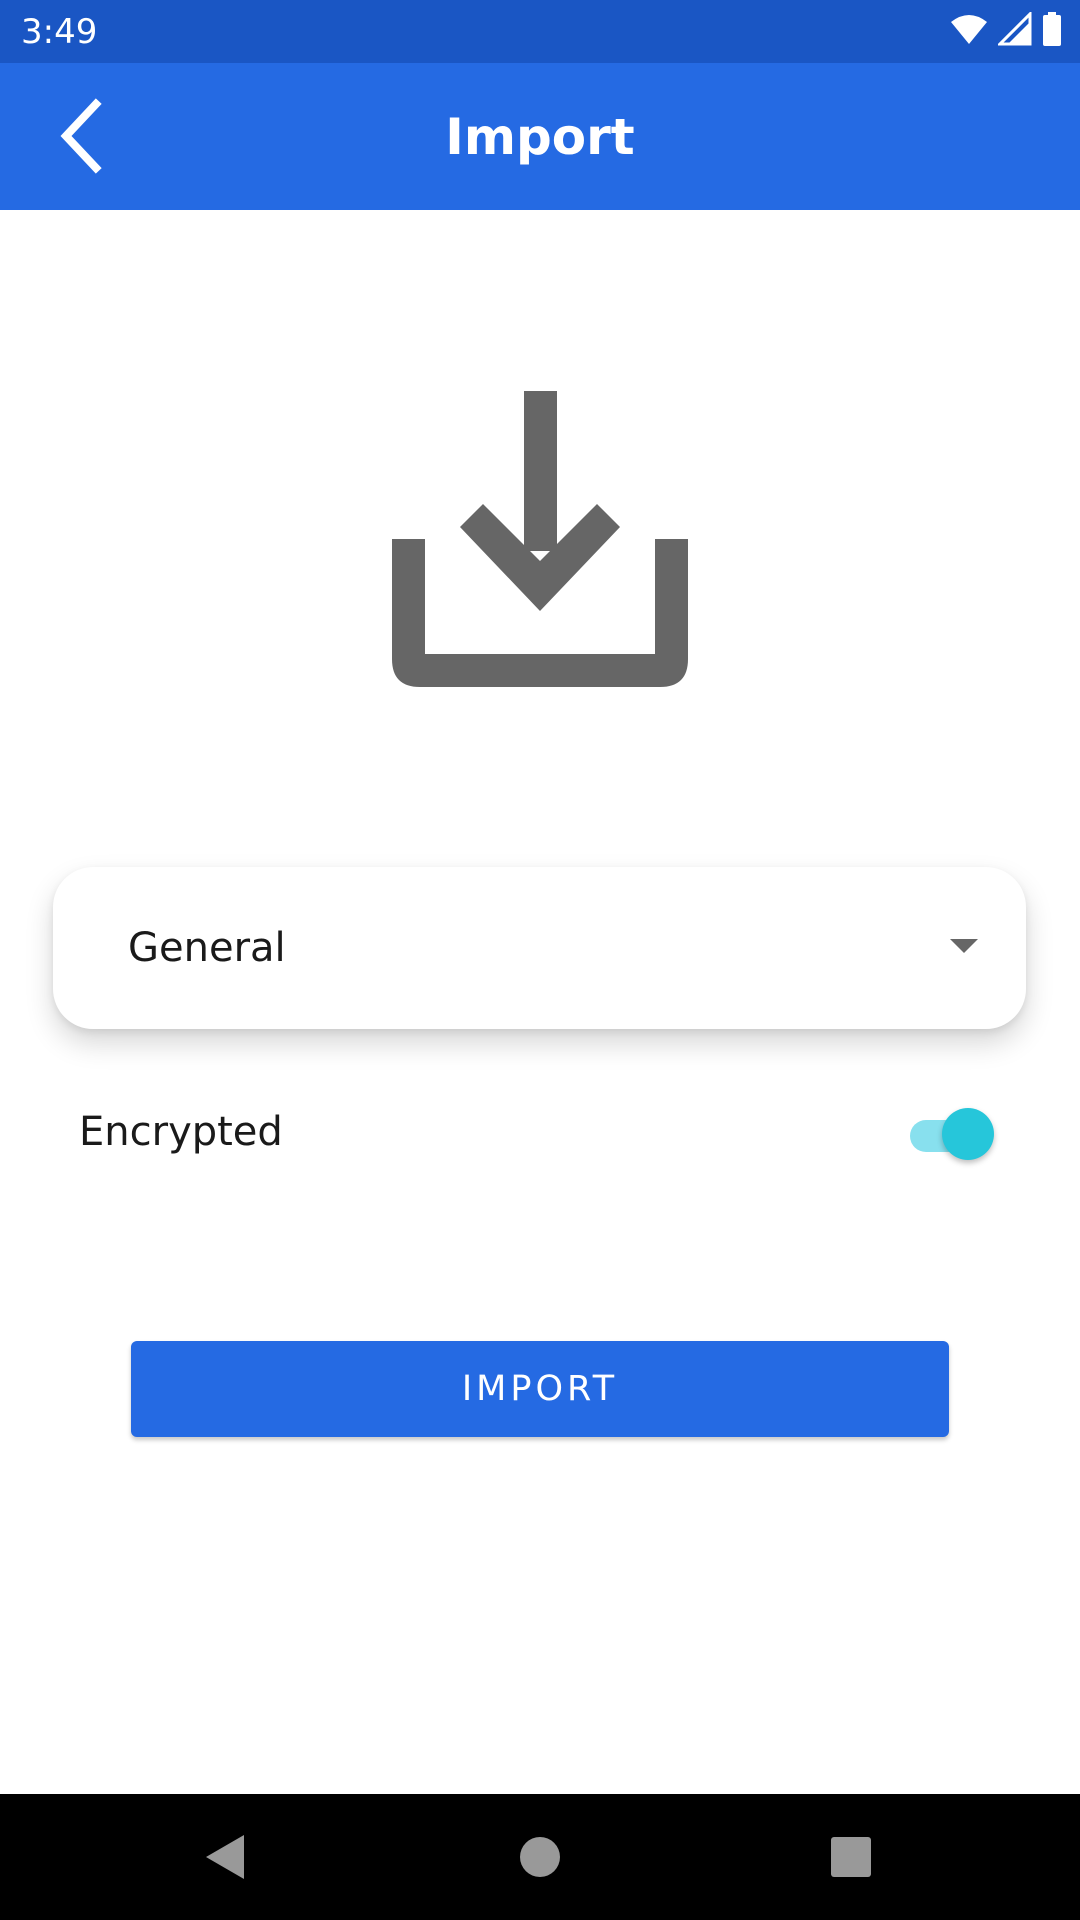  I want to click on recents-square-icon, so click(851, 1857).